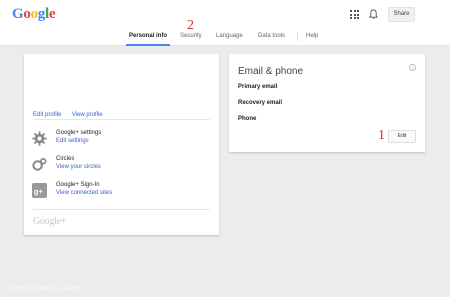  I want to click on edit-button: Edit, so click(402, 136).